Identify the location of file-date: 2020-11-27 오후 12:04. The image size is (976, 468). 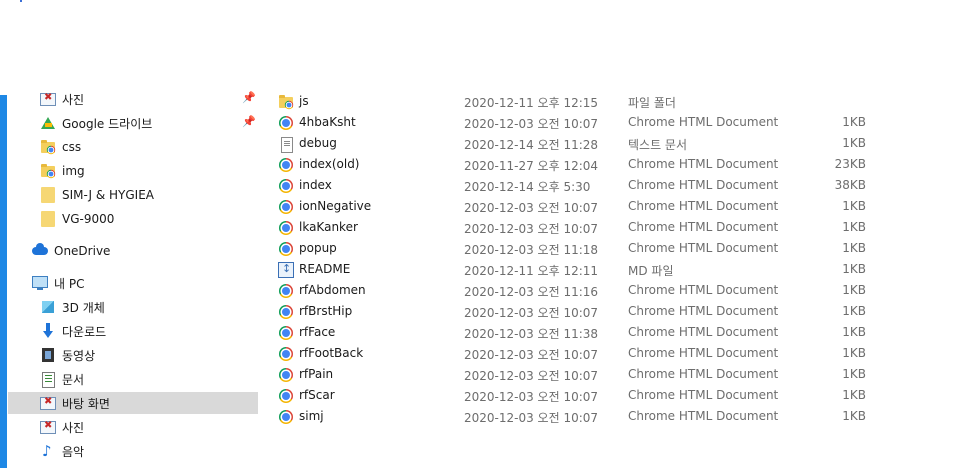
(531, 166).